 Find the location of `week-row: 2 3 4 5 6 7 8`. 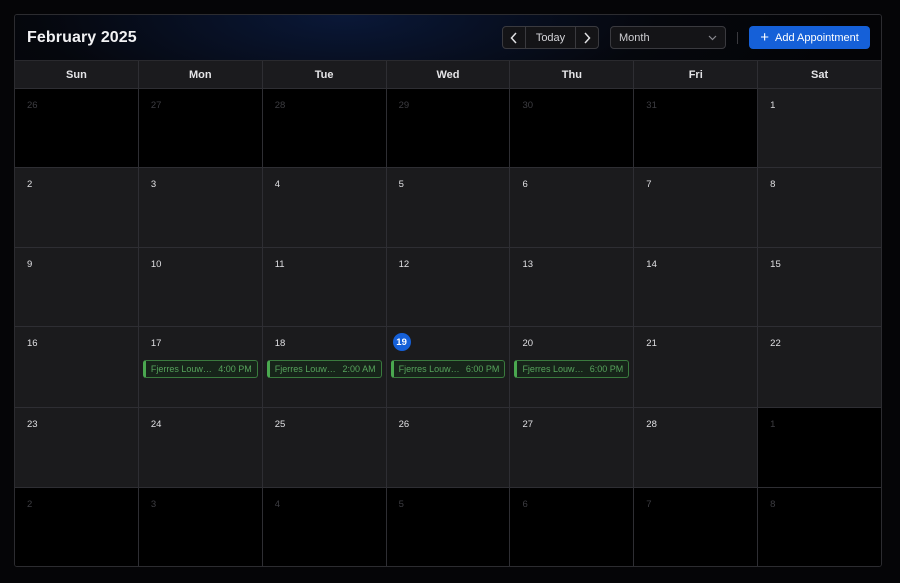

week-row: 2 3 4 5 6 7 8 is located at coordinates (448, 527).